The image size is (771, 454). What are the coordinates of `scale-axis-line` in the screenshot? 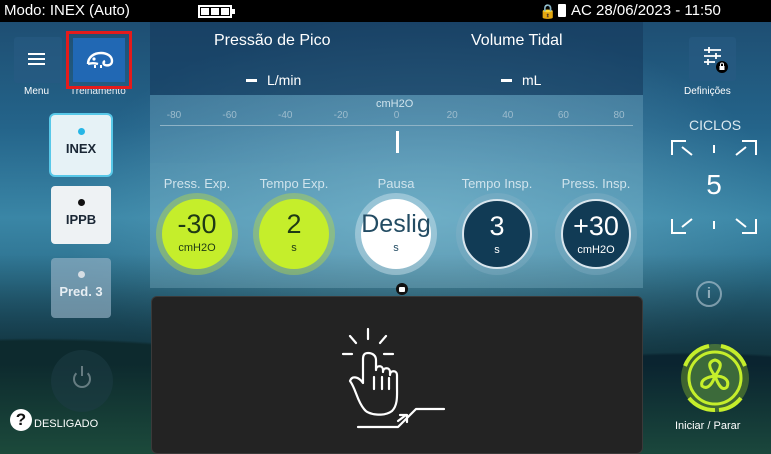 It's located at (396, 125).